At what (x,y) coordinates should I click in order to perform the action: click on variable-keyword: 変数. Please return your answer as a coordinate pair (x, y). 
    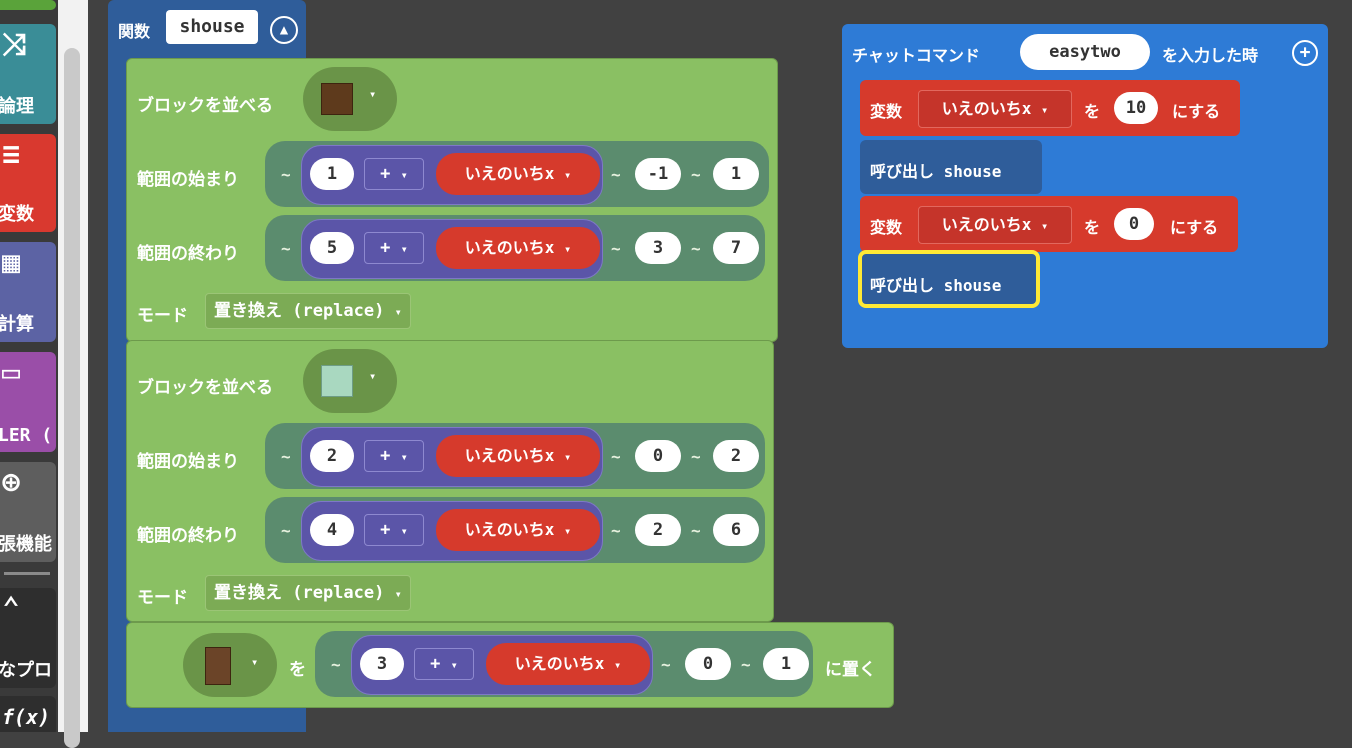
    Looking at the image, I should click on (886, 111).